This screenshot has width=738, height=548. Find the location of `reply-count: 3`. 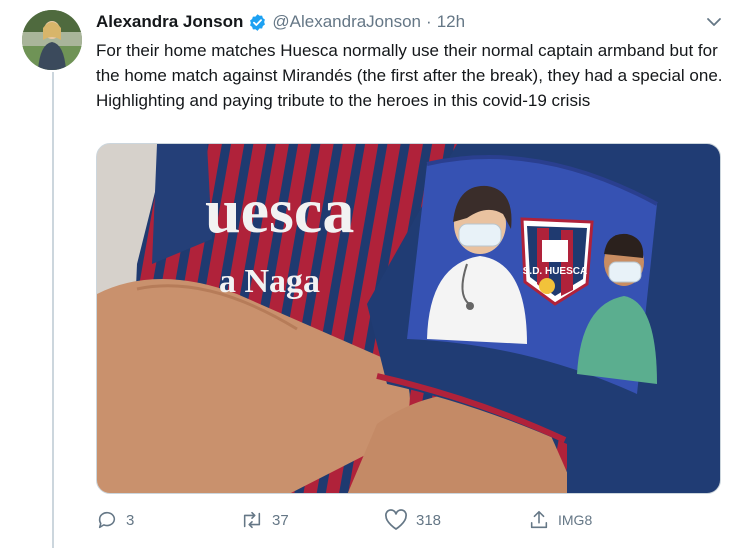

reply-count: 3 is located at coordinates (130, 520).